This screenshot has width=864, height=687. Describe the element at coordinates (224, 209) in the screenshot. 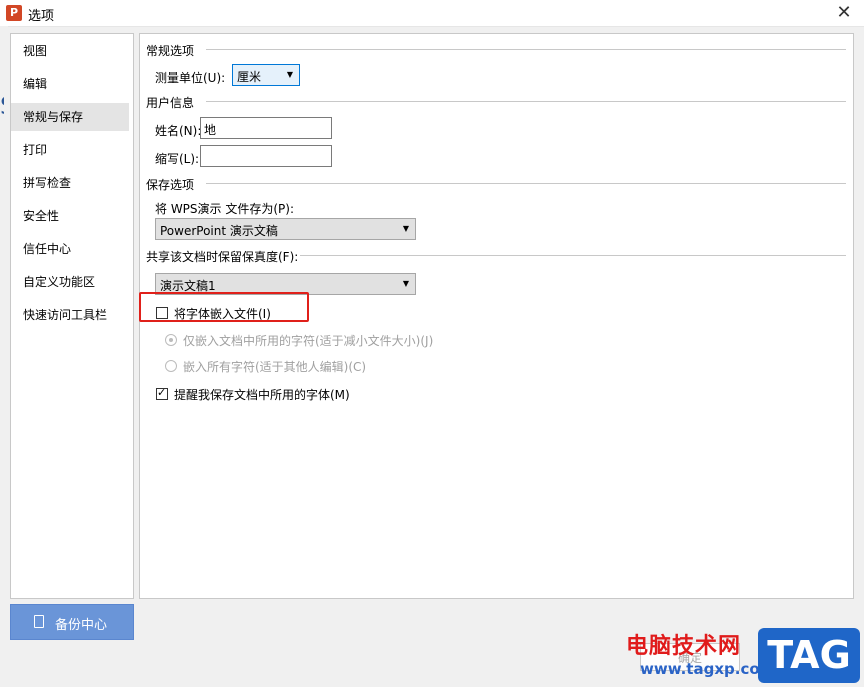

I see `save-as-label: 将 WPS演示 文件存为(P):` at that location.